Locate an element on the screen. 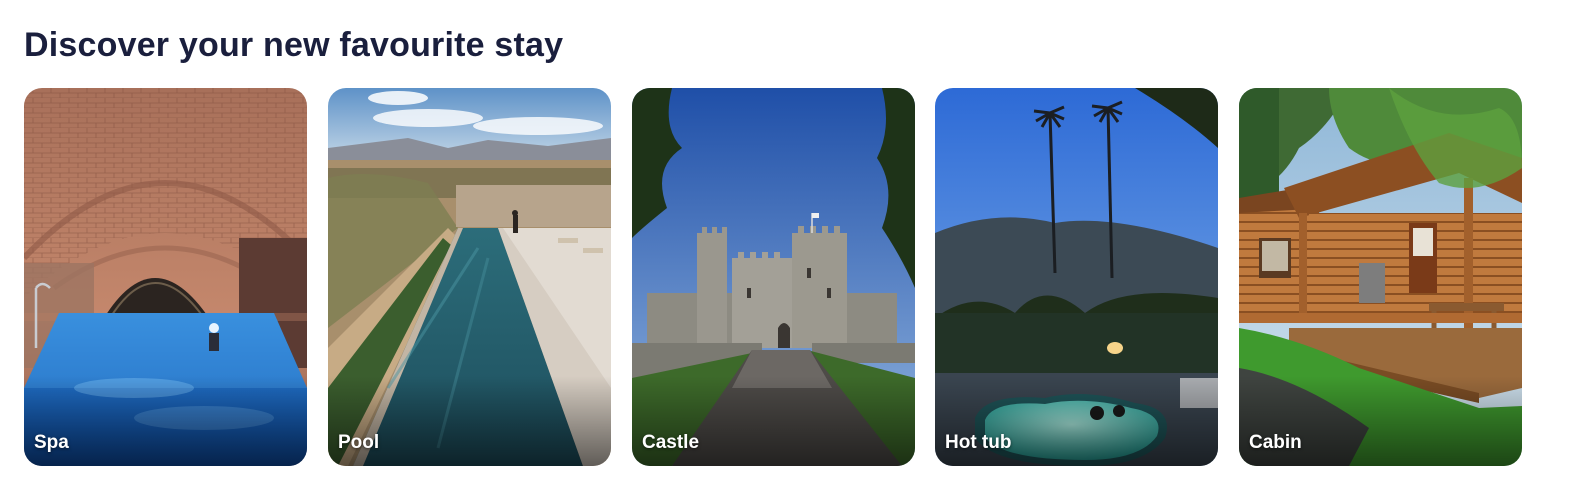  stay-card-label: Cabin is located at coordinates (1275, 442).